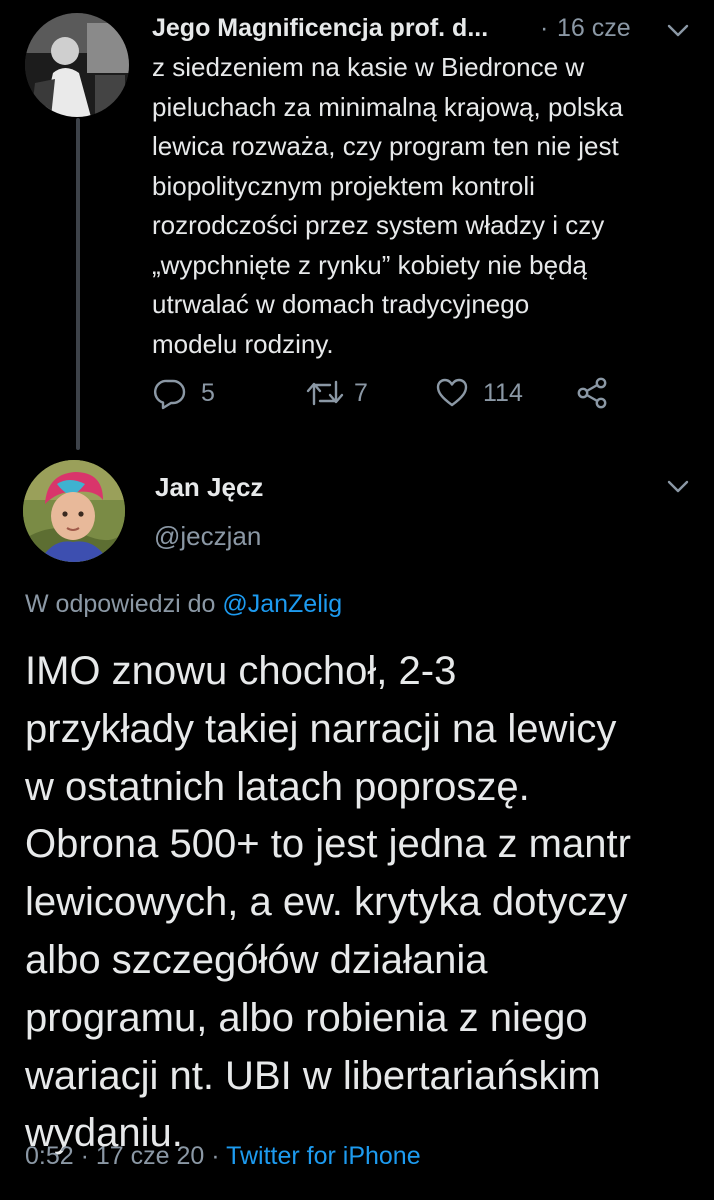 The width and height of the screenshot is (714, 1200). I want to click on reply-count: 5, so click(208, 392).